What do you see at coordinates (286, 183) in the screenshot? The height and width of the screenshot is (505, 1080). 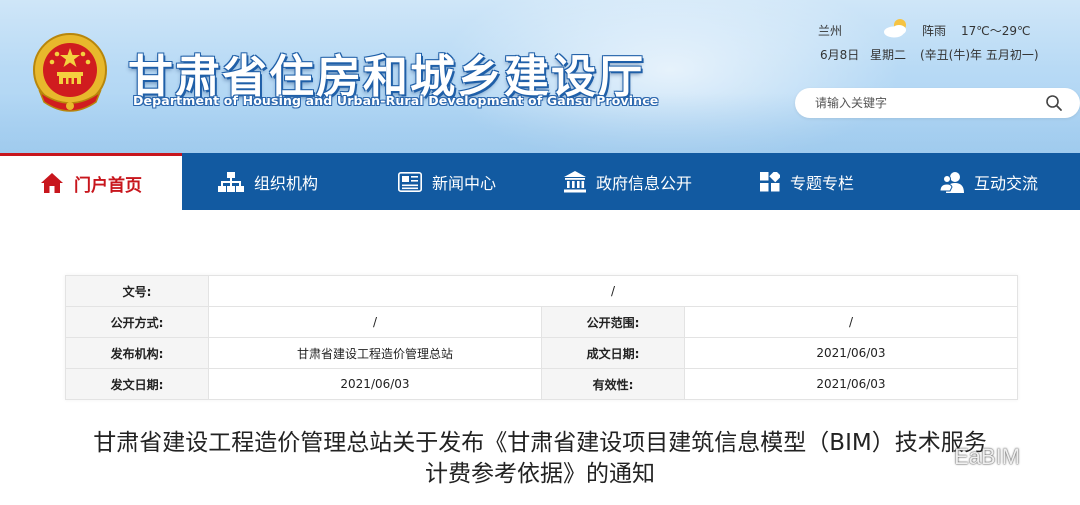 I see `nav-label-organization: 组织机构` at bounding box center [286, 183].